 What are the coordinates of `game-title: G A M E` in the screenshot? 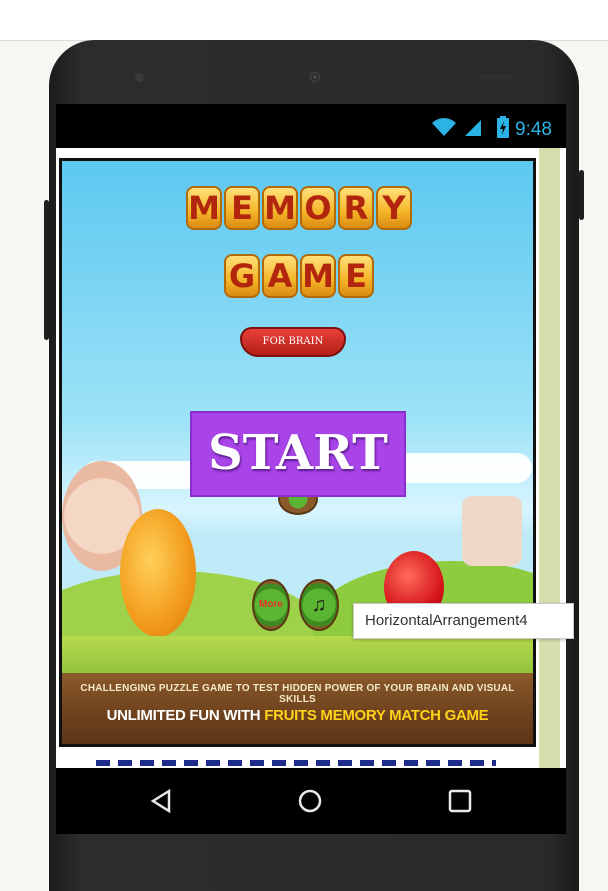 It's located at (299, 276).